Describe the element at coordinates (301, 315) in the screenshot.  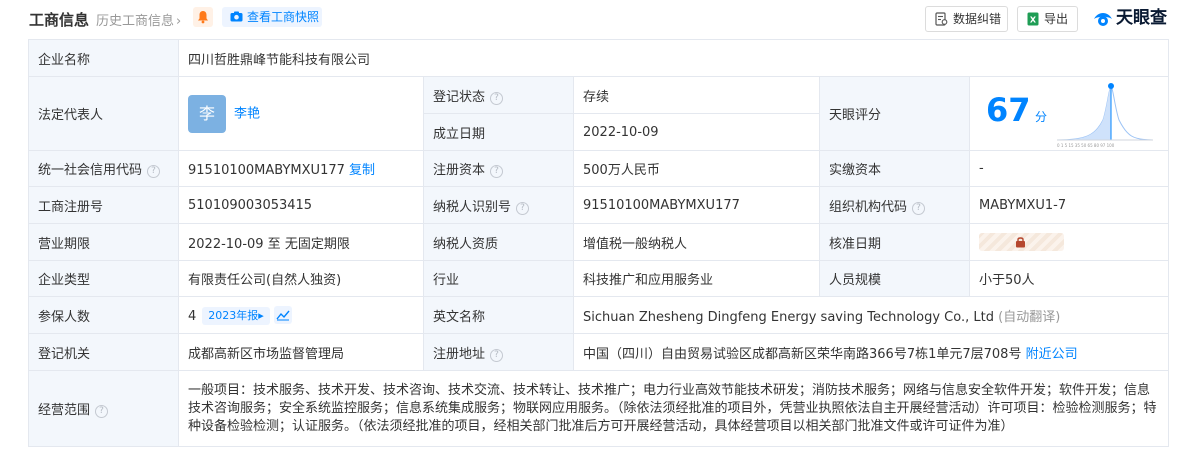
I see `insured-cell: 4 2023年报▸` at that location.